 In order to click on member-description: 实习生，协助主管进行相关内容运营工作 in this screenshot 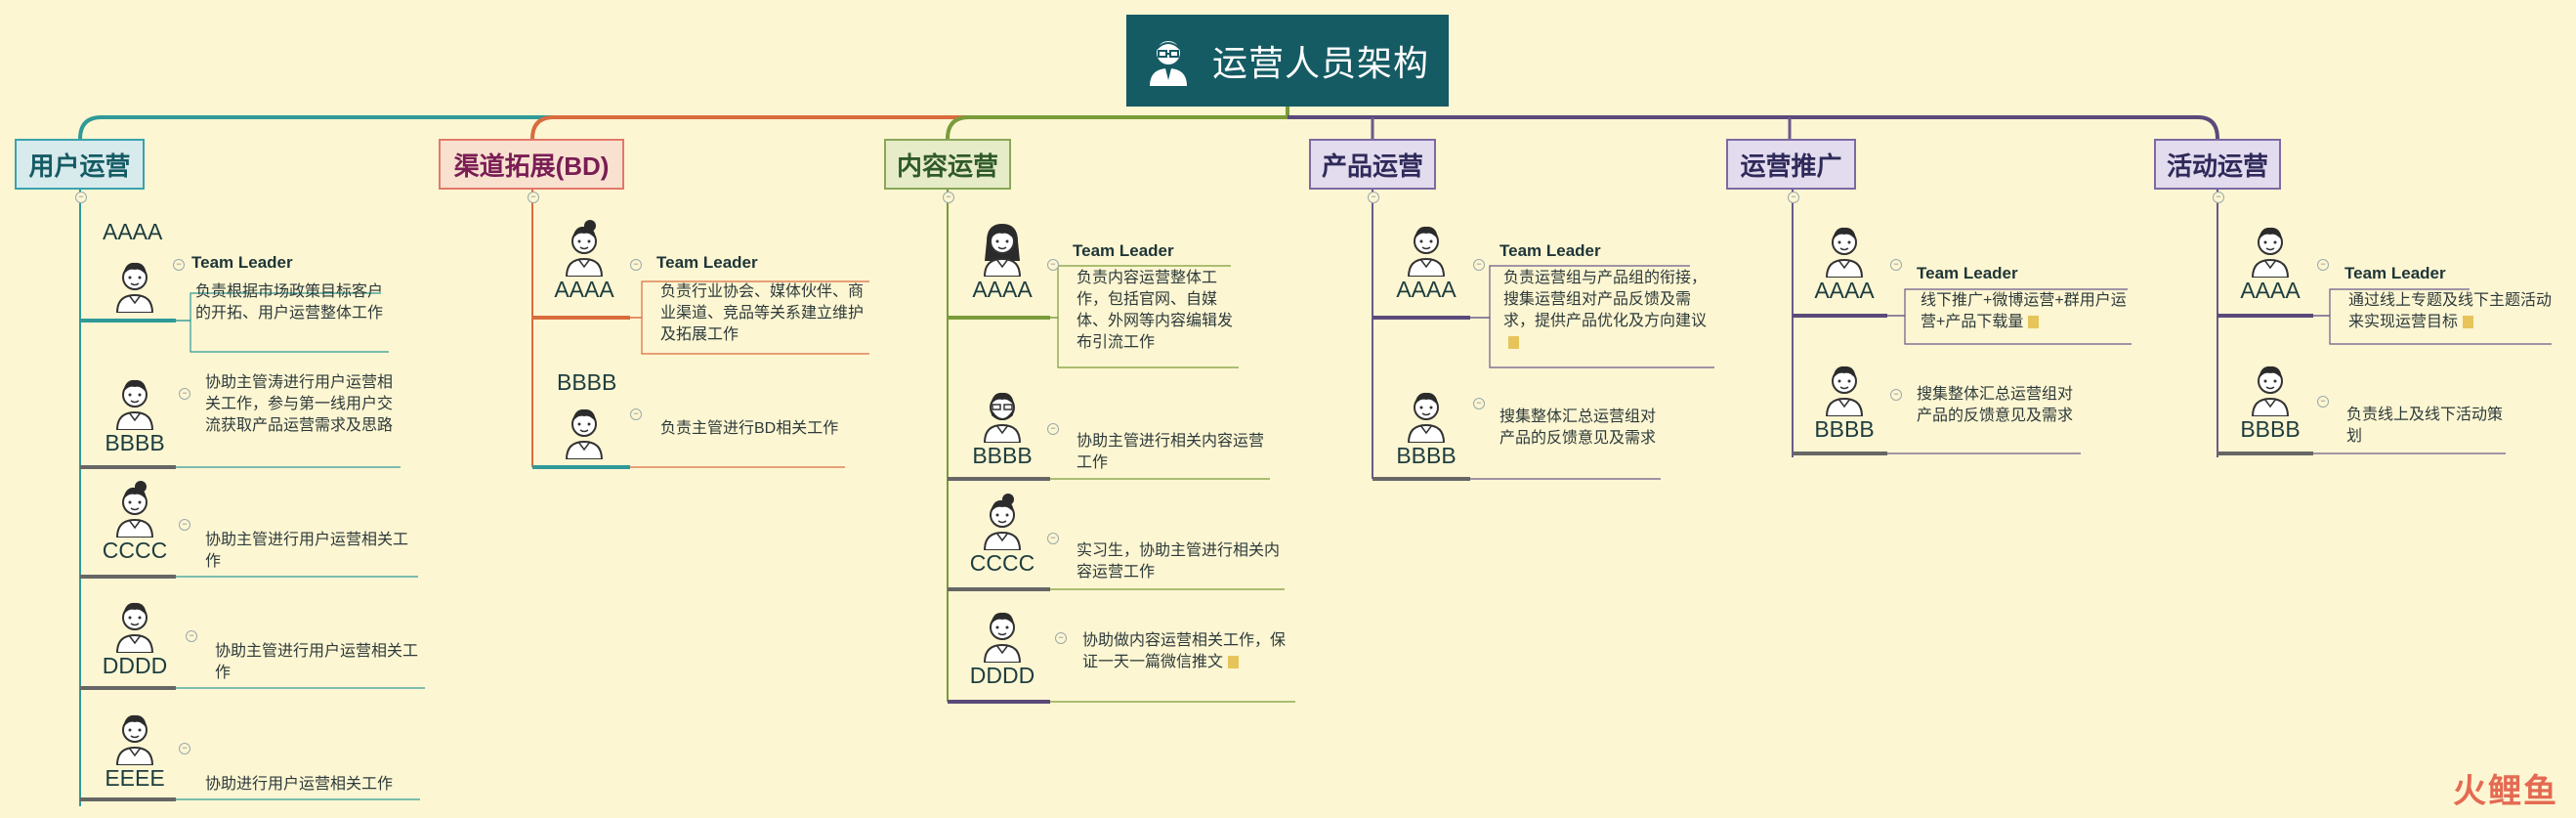, I will do `click(1179, 561)`.